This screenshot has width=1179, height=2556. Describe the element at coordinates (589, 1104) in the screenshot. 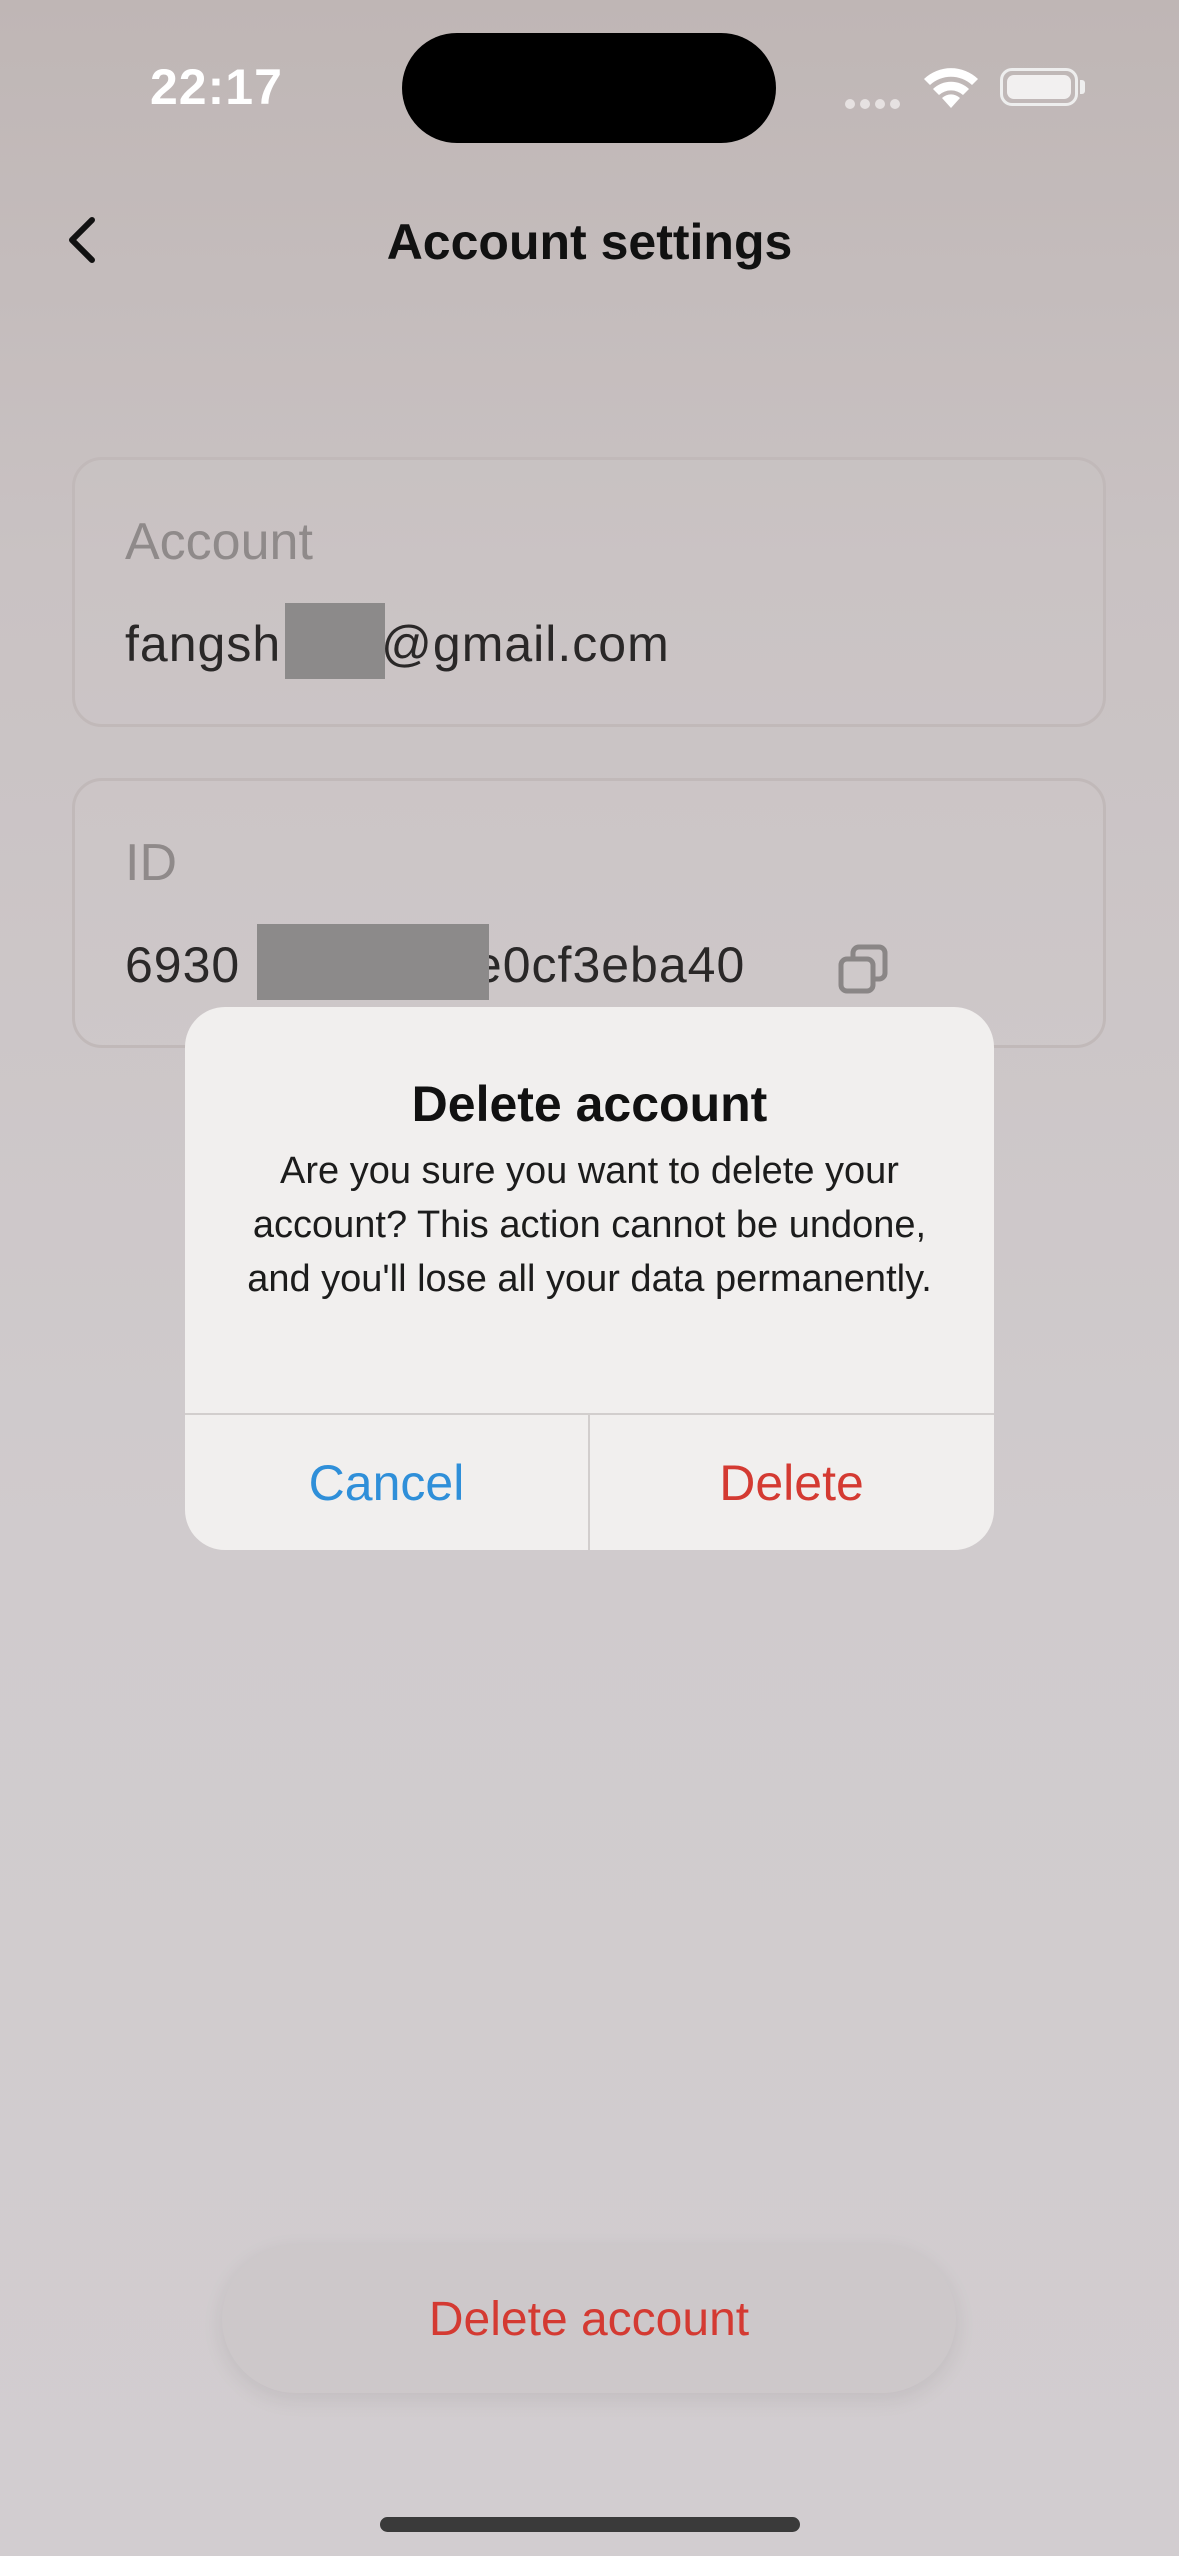

I see `dialog-title: Delete account` at that location.